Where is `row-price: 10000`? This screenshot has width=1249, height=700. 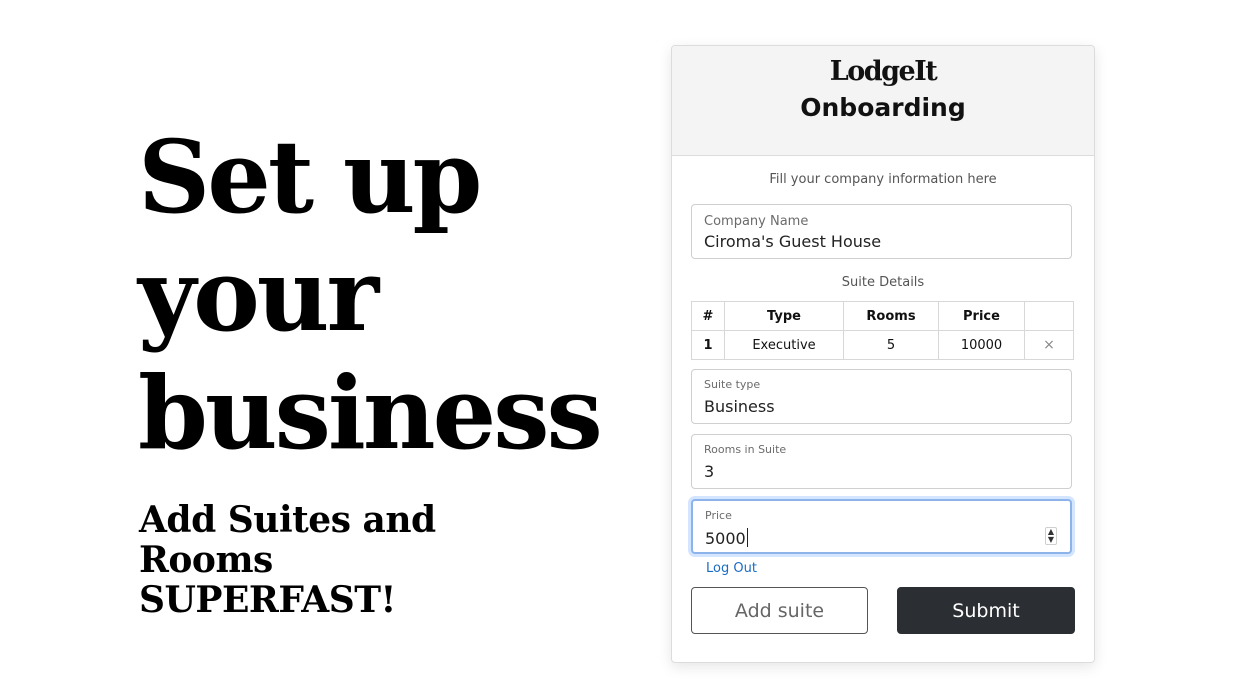
row-price: 10000 is located at coordinates (981, 345).